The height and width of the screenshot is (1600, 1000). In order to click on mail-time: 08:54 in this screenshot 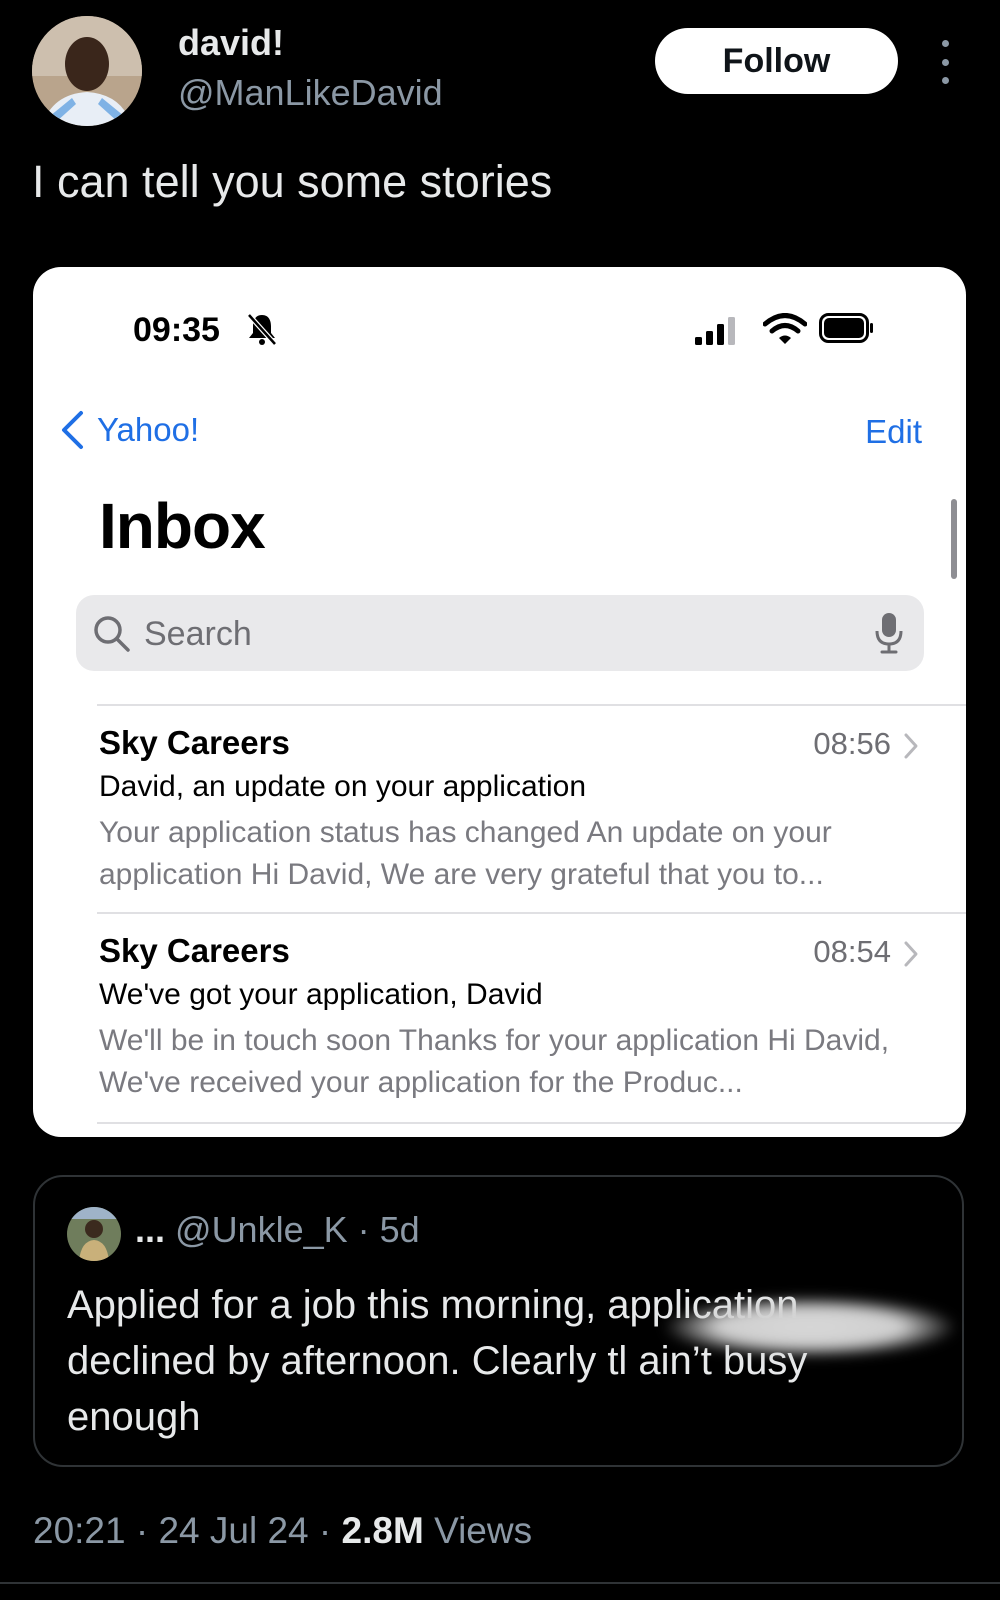, I will do `click(852, 951)`.